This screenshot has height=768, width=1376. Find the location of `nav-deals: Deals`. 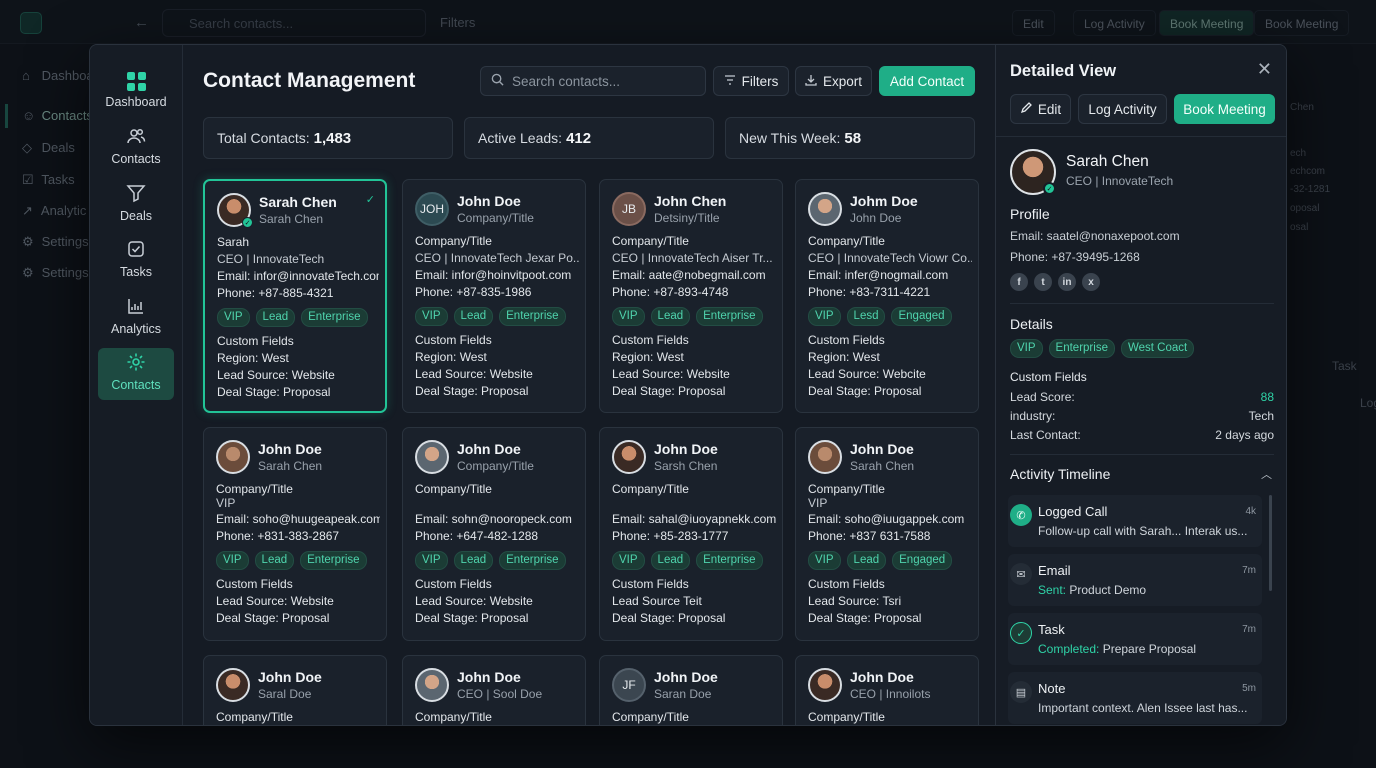

nav-deals: Deals is located at coordinates (136, 205).